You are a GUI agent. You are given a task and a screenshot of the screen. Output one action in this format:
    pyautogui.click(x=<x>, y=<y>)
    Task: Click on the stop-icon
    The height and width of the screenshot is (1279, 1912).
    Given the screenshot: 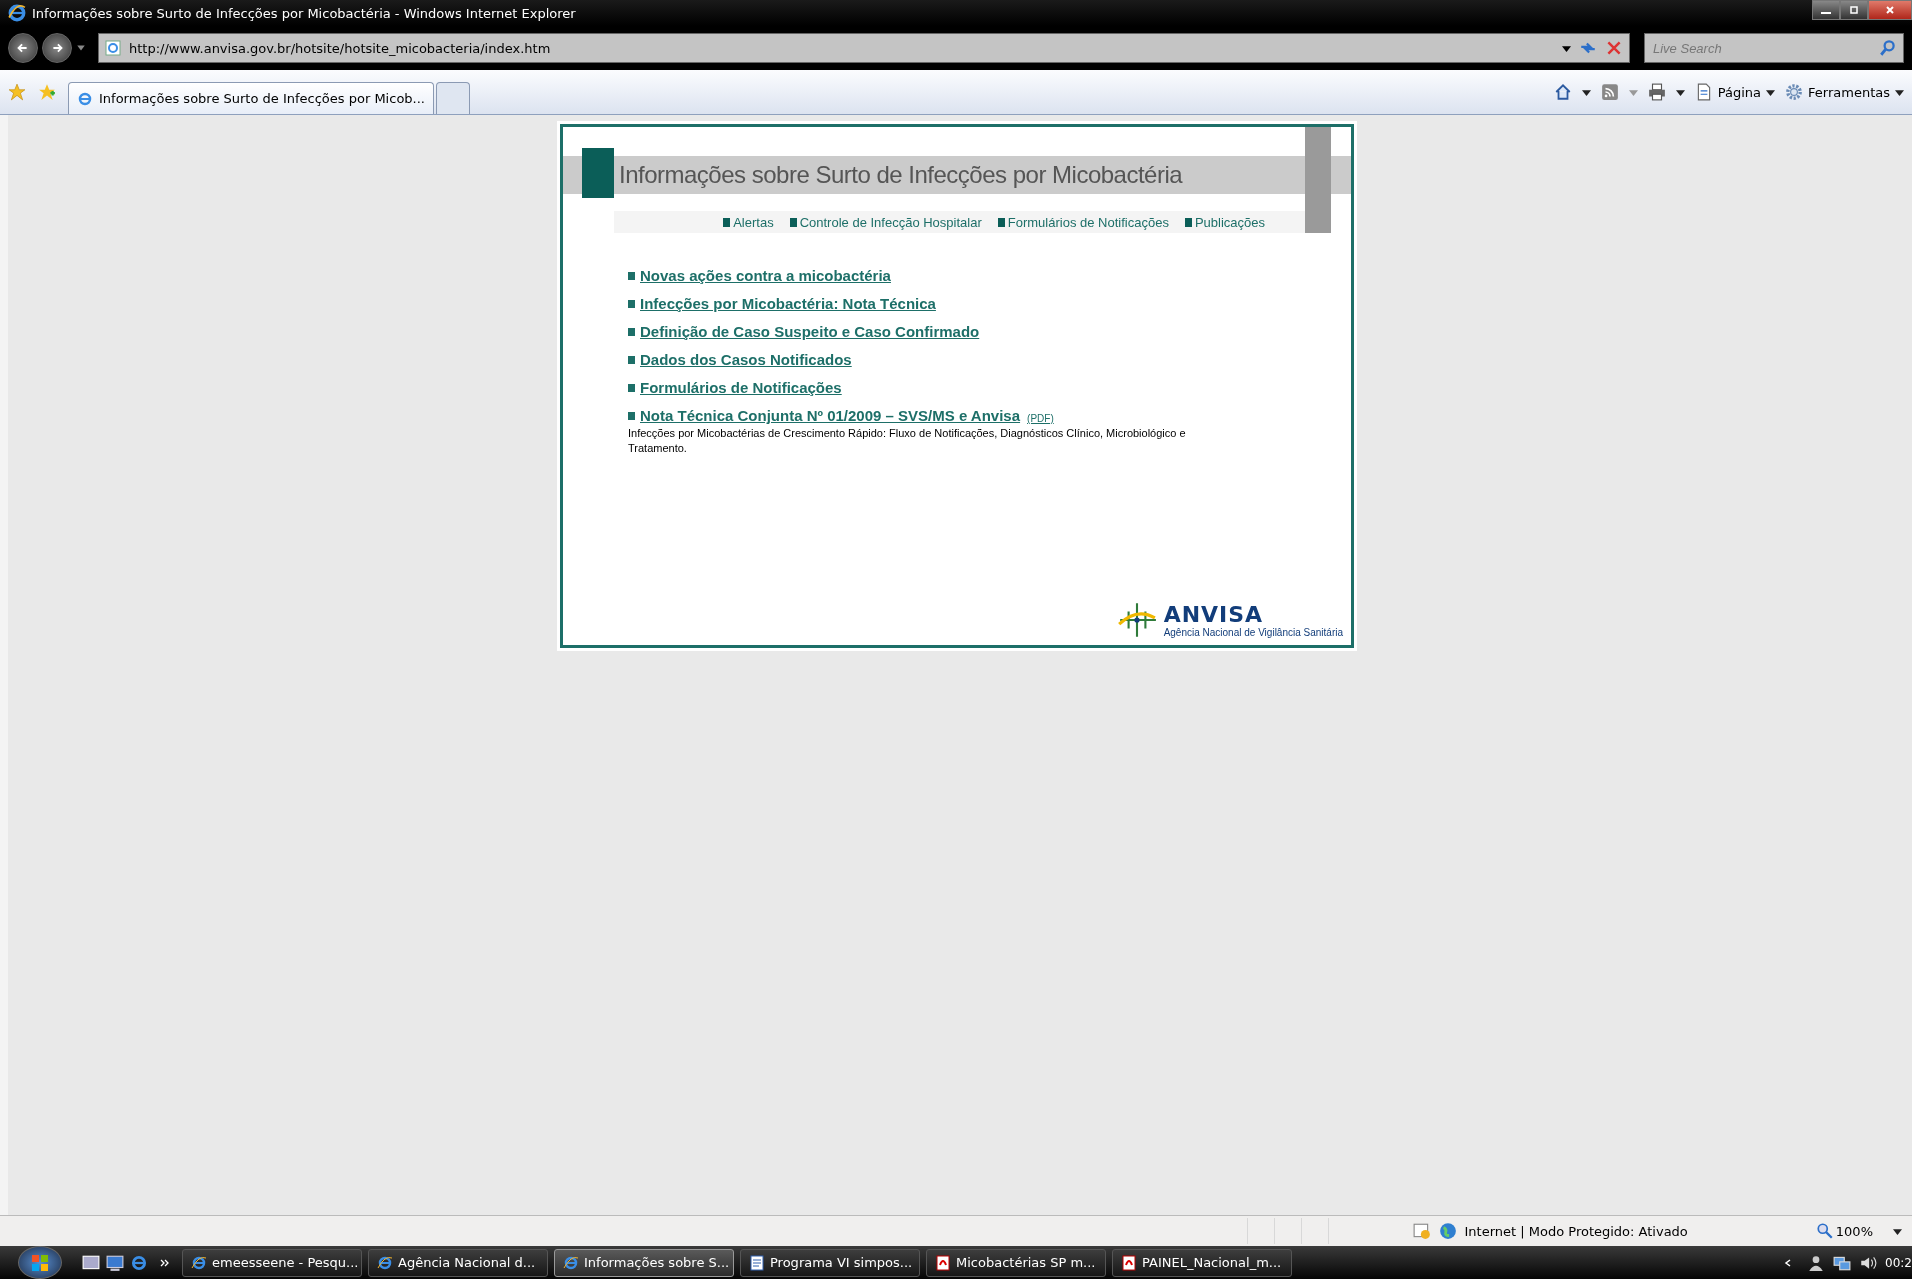 What is the action you would take?
    pyautogui.click(x=1614, y=48)
    